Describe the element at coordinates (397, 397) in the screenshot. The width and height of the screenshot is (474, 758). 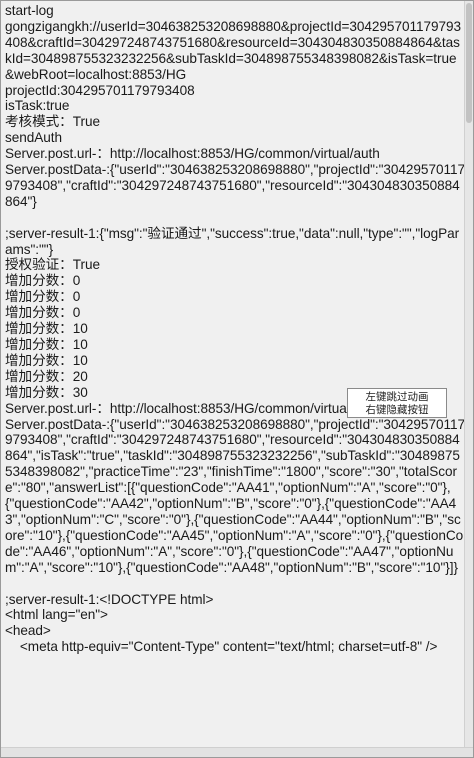
I see `hint-skip-animation-label: 左键跳过动画` at that location.